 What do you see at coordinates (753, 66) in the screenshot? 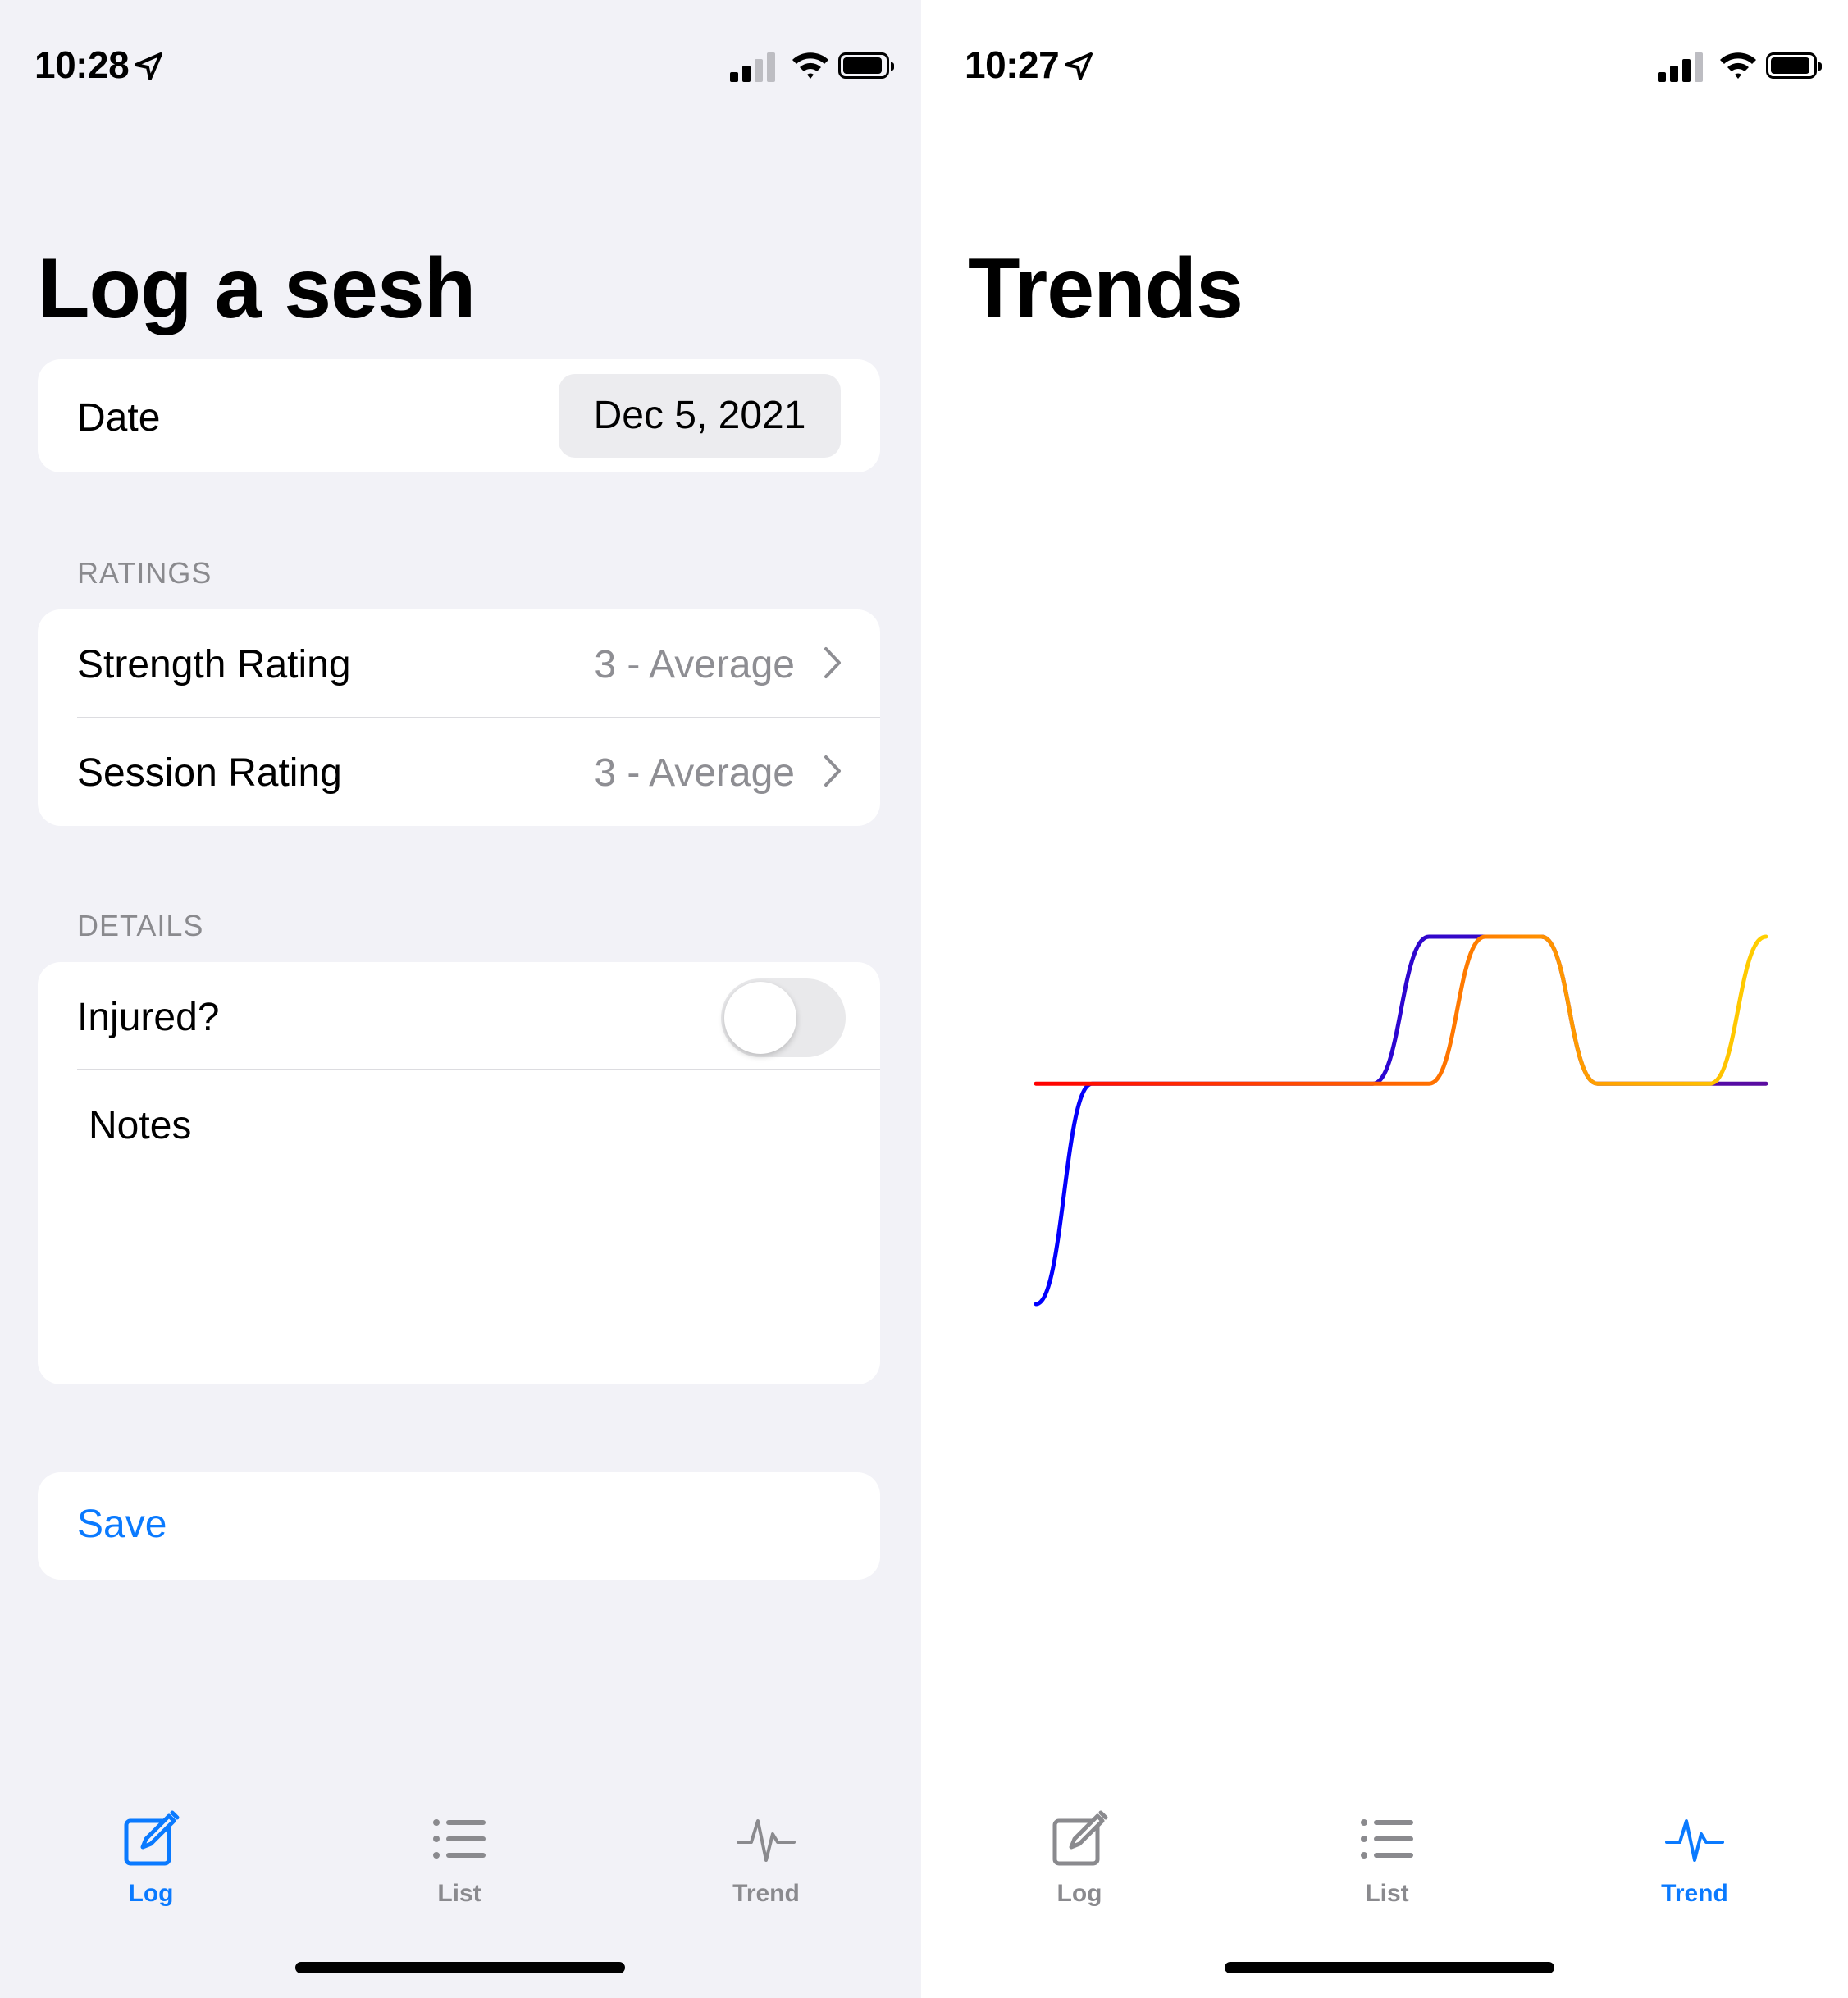
I see `cellular-signal-icon` at bounding box center [753, 66].